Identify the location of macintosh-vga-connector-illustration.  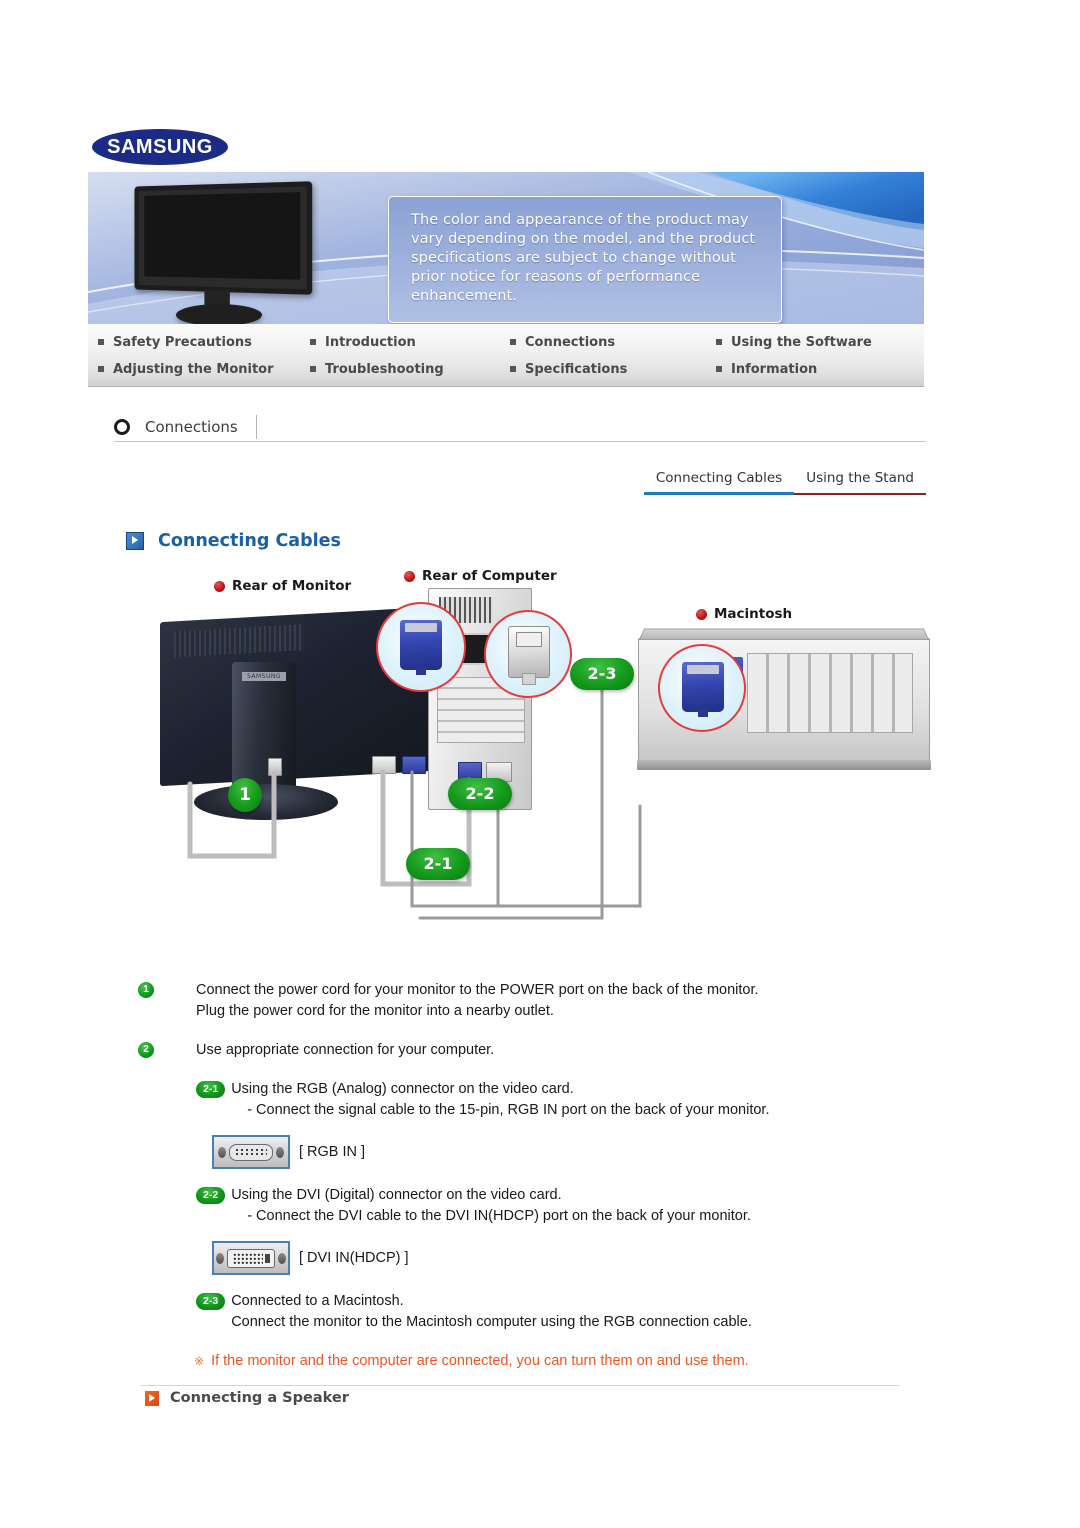
(703, 689).